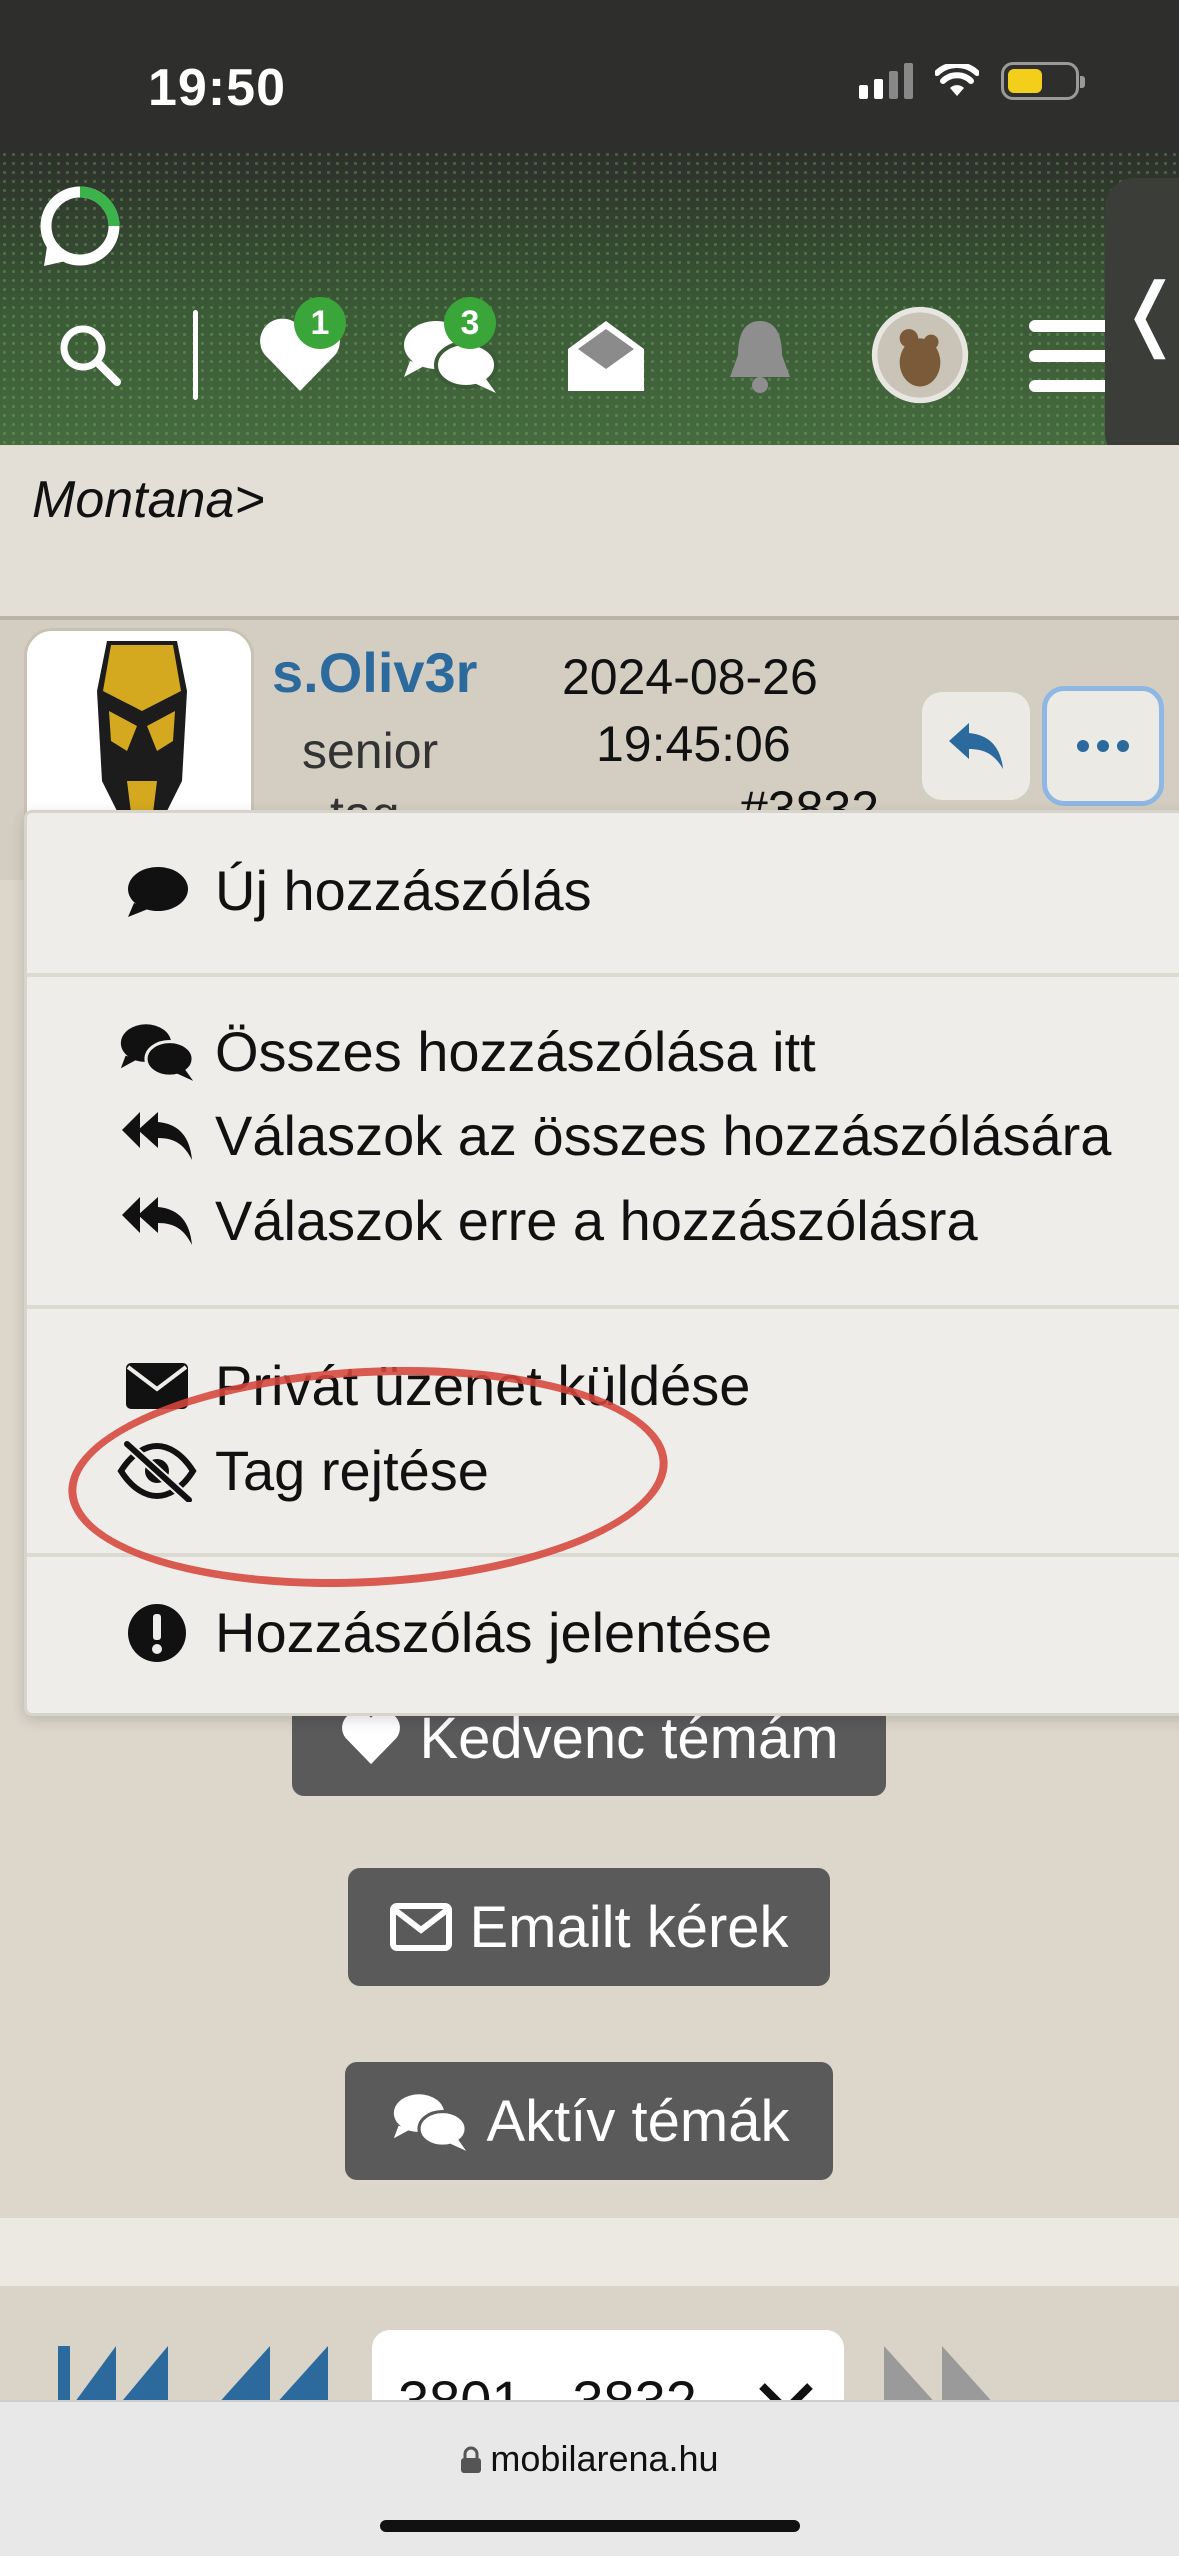  I want to click on post-time: 19:45:06, so click(693, 744).